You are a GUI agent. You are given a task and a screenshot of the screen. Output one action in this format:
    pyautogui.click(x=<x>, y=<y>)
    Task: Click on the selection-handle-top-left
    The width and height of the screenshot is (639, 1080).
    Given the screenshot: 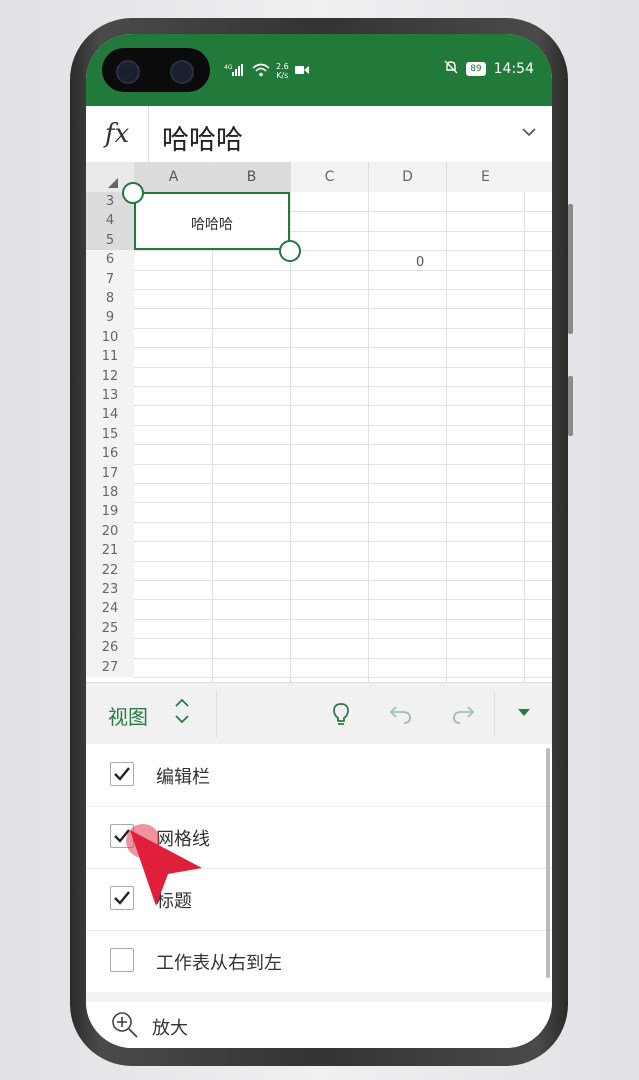 What is the action you would take?
    pyautogui.click(x=133, y=193)
    